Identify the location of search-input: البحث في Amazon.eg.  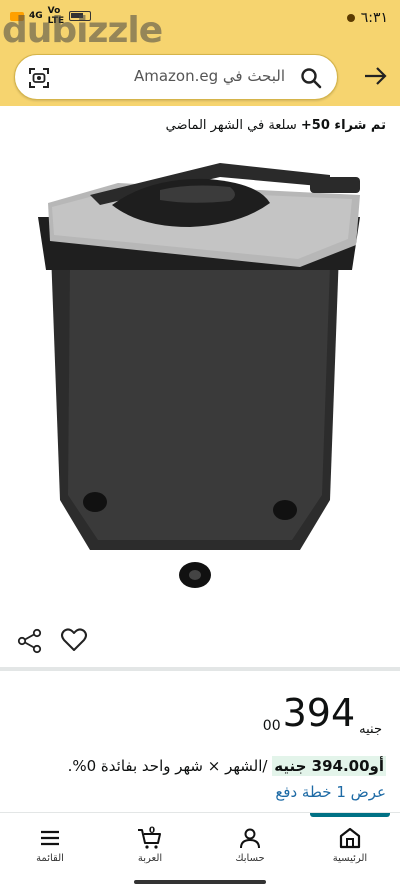
(176, 77).